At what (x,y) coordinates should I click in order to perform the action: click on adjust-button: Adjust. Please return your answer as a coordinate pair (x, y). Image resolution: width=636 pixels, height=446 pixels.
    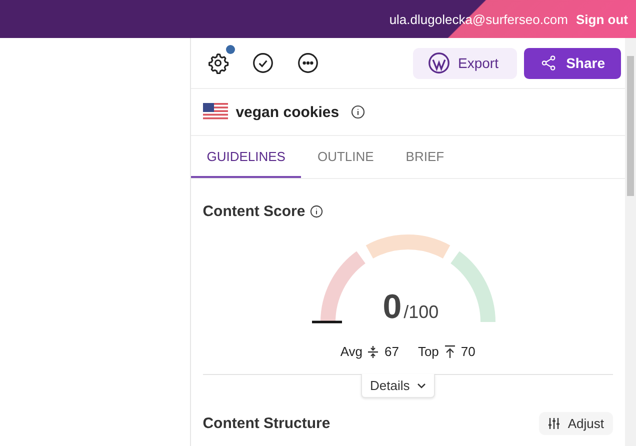
    Looking at the image, I should click on (576, 423).